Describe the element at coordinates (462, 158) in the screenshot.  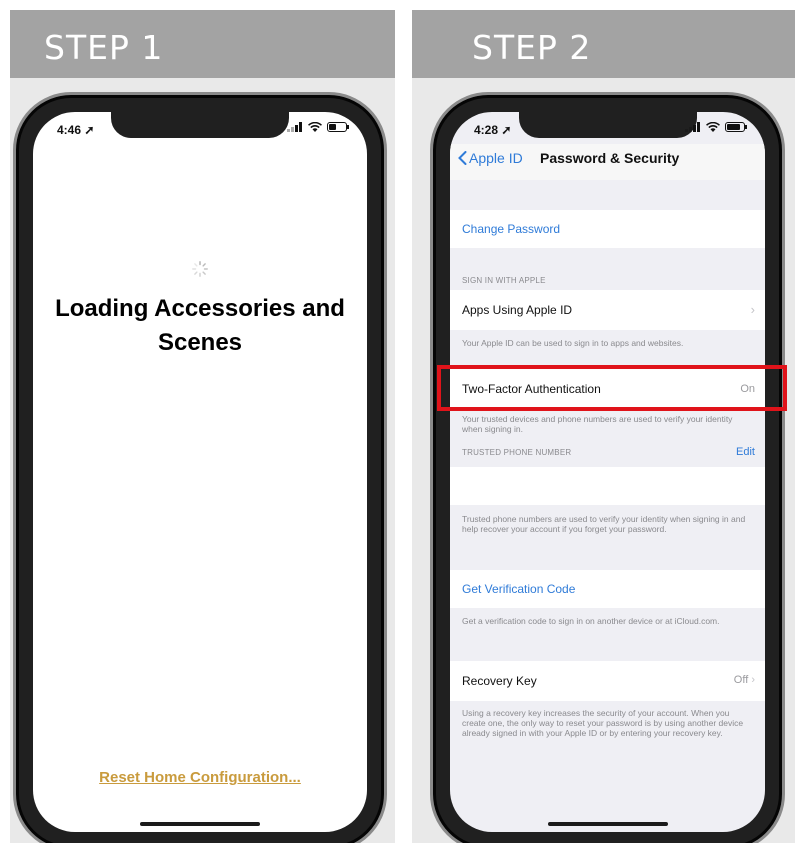
I see `chevron-left-icon` at that location.